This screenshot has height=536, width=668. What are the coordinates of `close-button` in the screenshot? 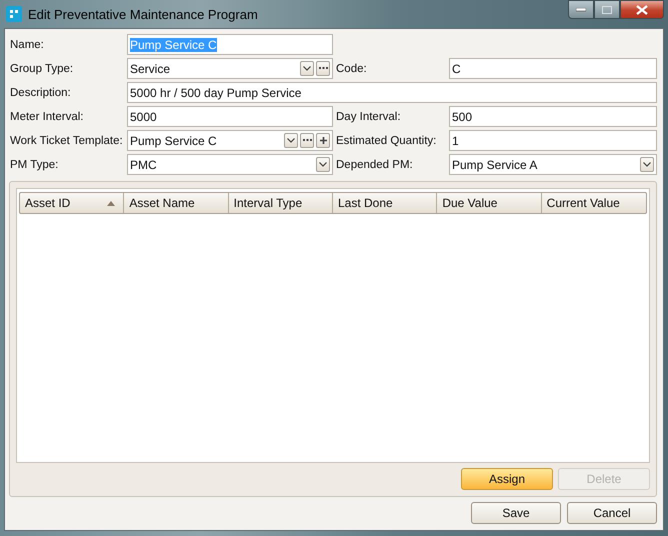 It's located at (642, 9).